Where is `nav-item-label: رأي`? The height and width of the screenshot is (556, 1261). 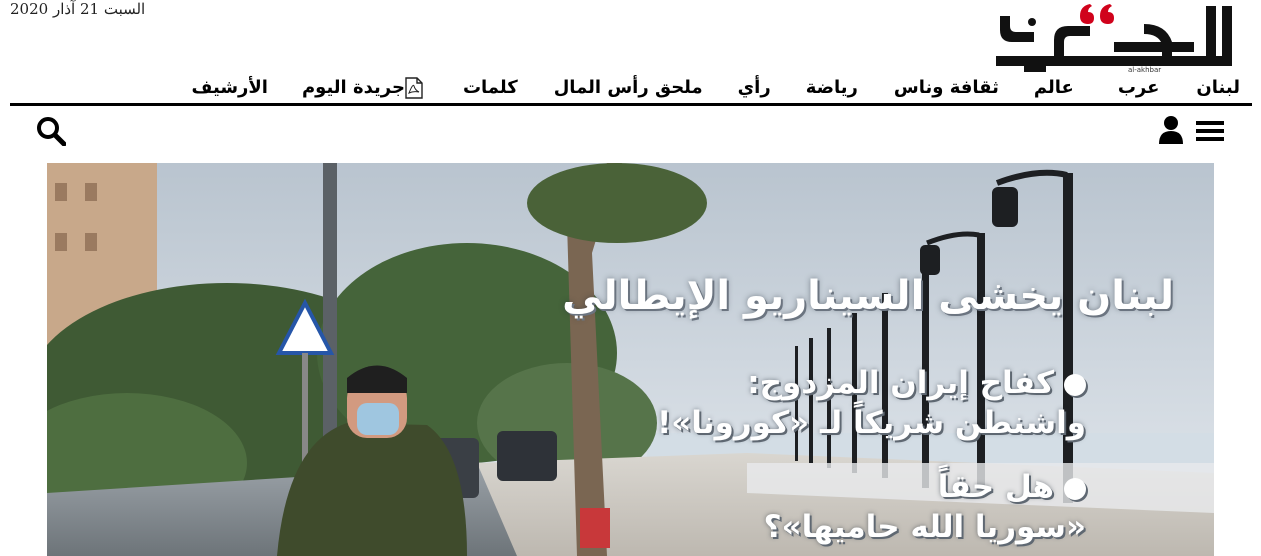
nav-item-label: رأي is located at coordinates (754, 87).